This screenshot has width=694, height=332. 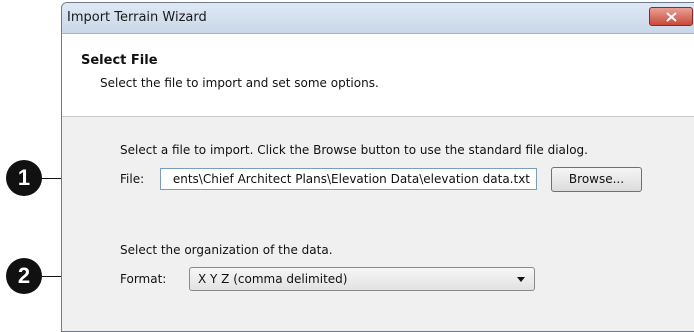 I want to click on close-button, so click(x=671, y=16).